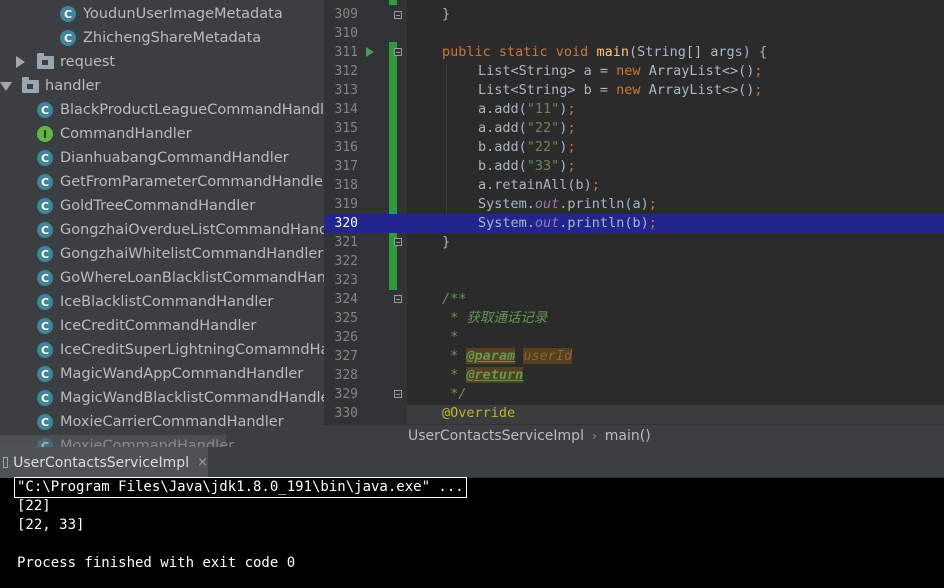 The height and width of the screenshot is (588, 944). Describe the element at coordinates (162, 254) in the screenshot. I see `tree-item-class: C GongzhaiWhitelistCommandHandler` at that location.